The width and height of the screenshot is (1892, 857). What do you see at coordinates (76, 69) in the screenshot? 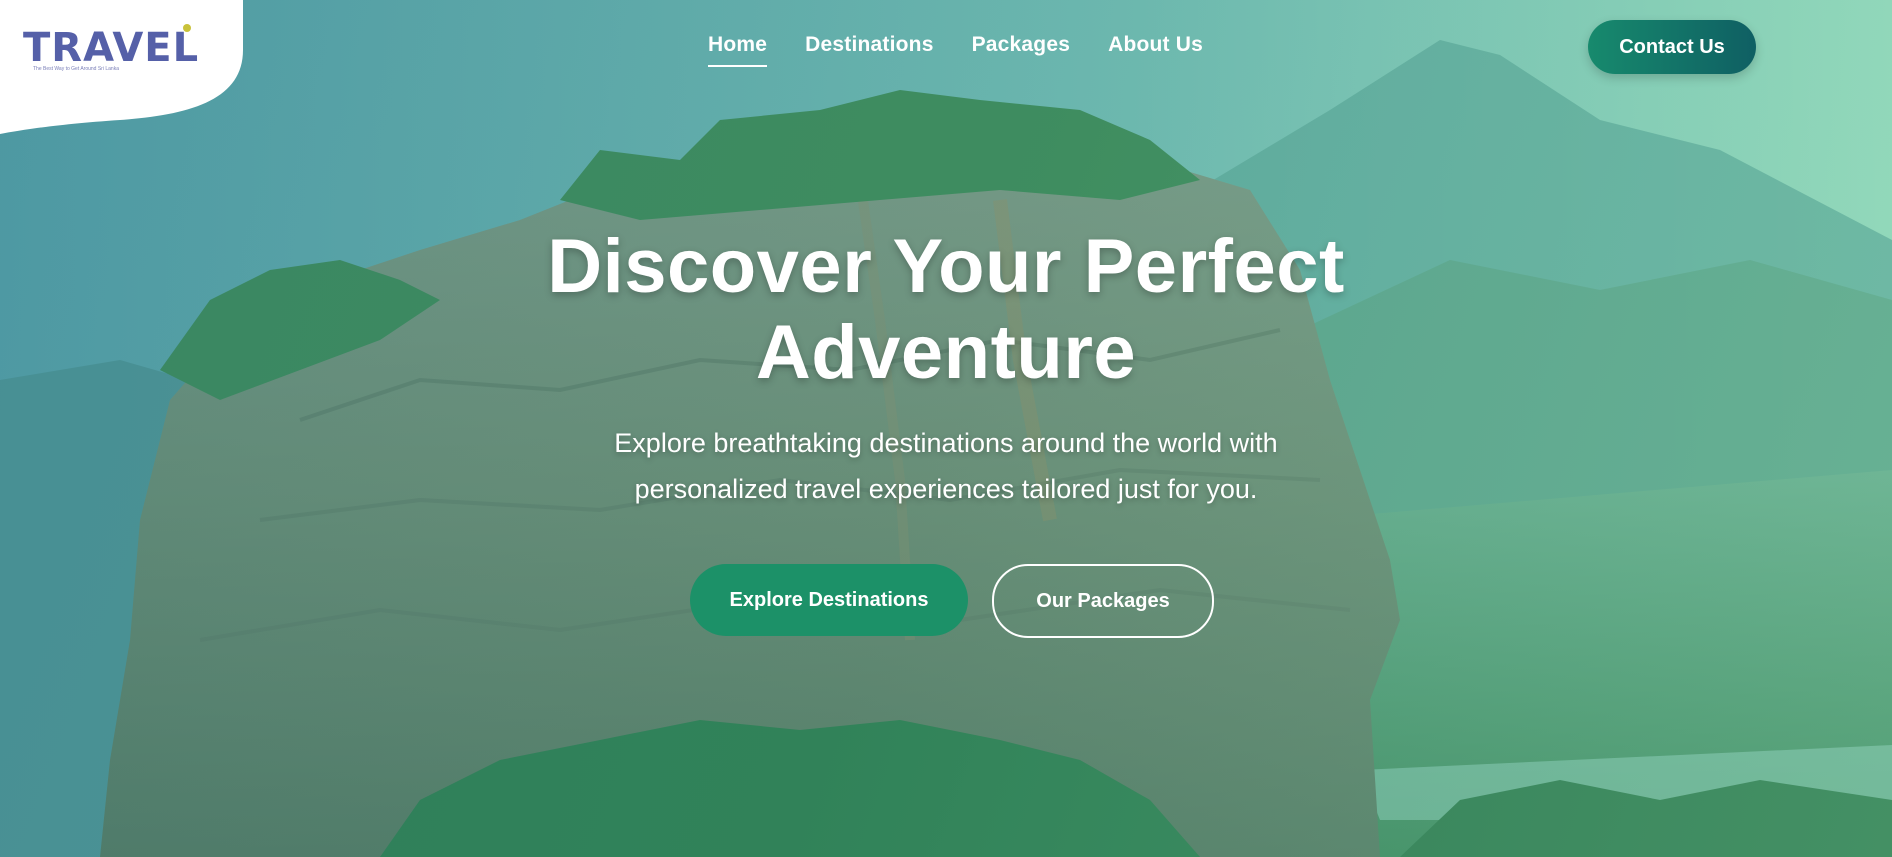
I see `logo-tagline: The Best Way to Get Around Sri Lanka` at bounding box center [76, 69].